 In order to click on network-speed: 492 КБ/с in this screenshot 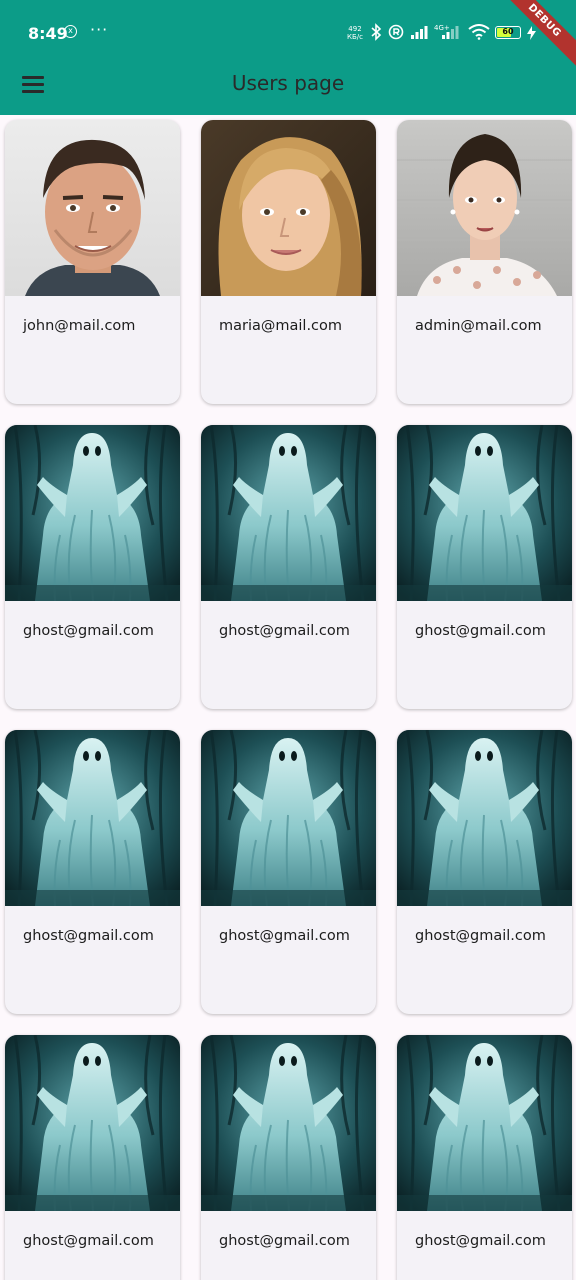, I will do `click(355, 33)`.